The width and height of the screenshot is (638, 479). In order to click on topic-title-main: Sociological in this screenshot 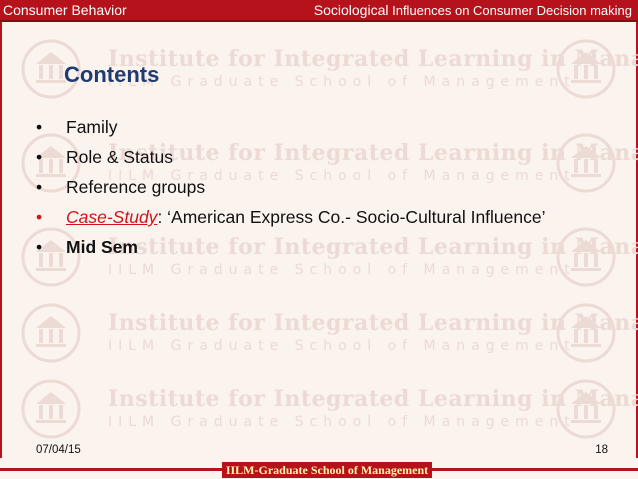, I will do `click(351, 10)`.